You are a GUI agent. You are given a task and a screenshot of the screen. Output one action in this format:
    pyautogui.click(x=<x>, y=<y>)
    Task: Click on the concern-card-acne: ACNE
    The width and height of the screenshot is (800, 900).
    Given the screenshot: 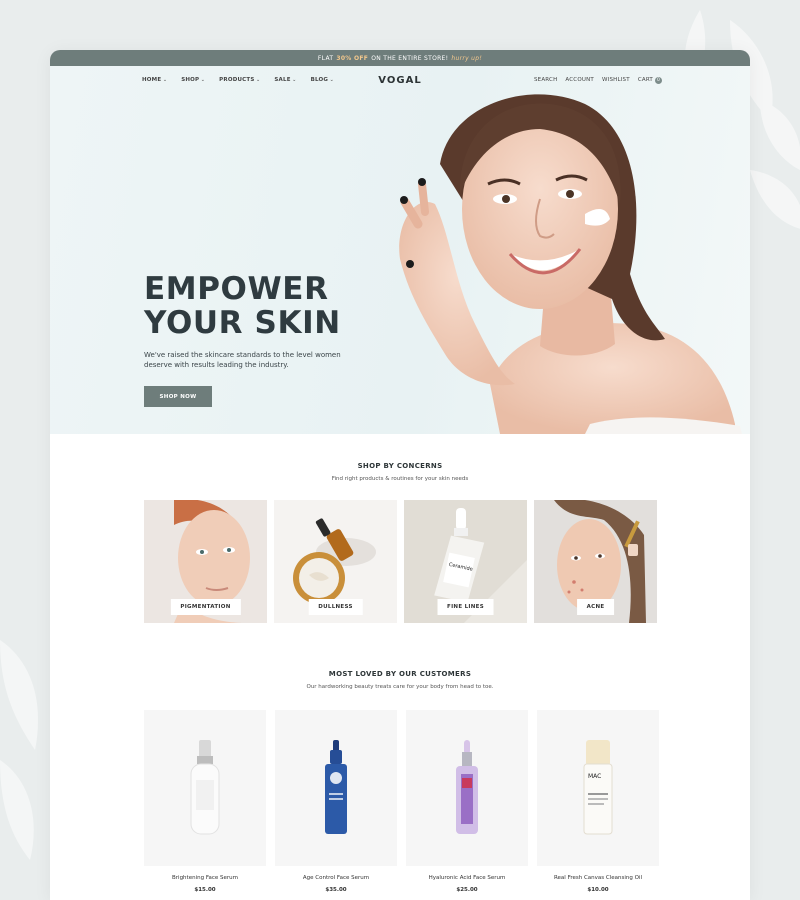 What is the action you would take?
    pyautogui.click(x=595, y=561)
    